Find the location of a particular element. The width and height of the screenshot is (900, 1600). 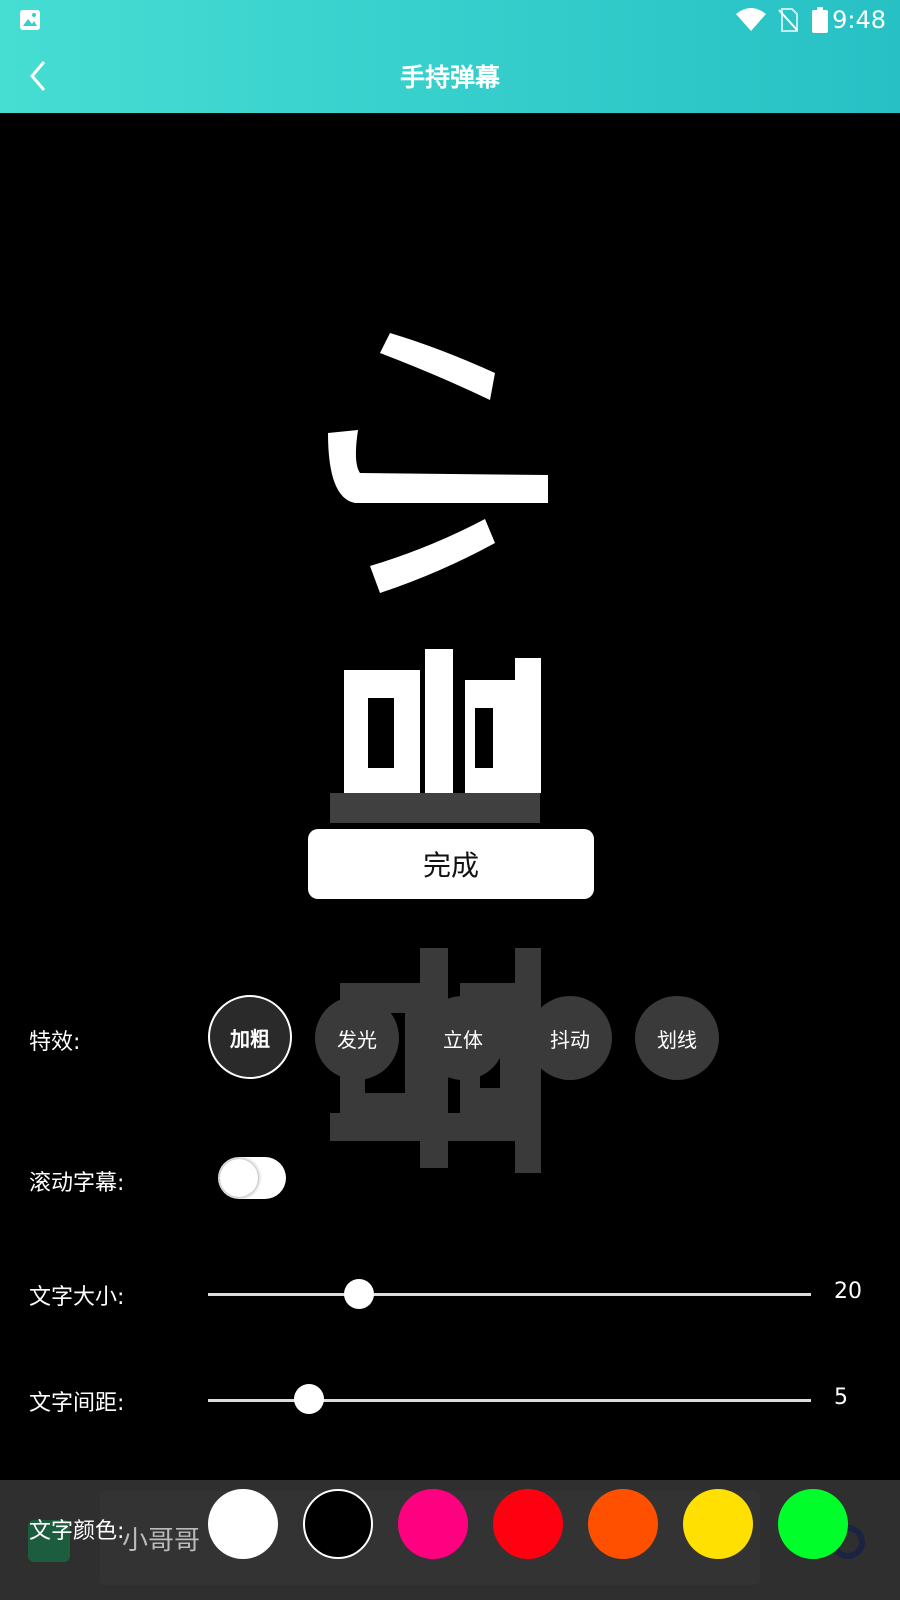

color-swatch-orange is located at coordinates (623, 1524).